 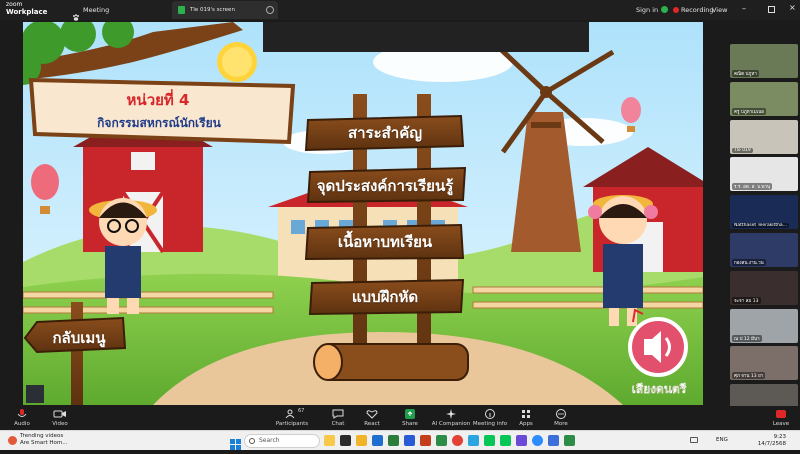 I want to click on meeting-info-button: Meeting info, so click(x=490, y=418).